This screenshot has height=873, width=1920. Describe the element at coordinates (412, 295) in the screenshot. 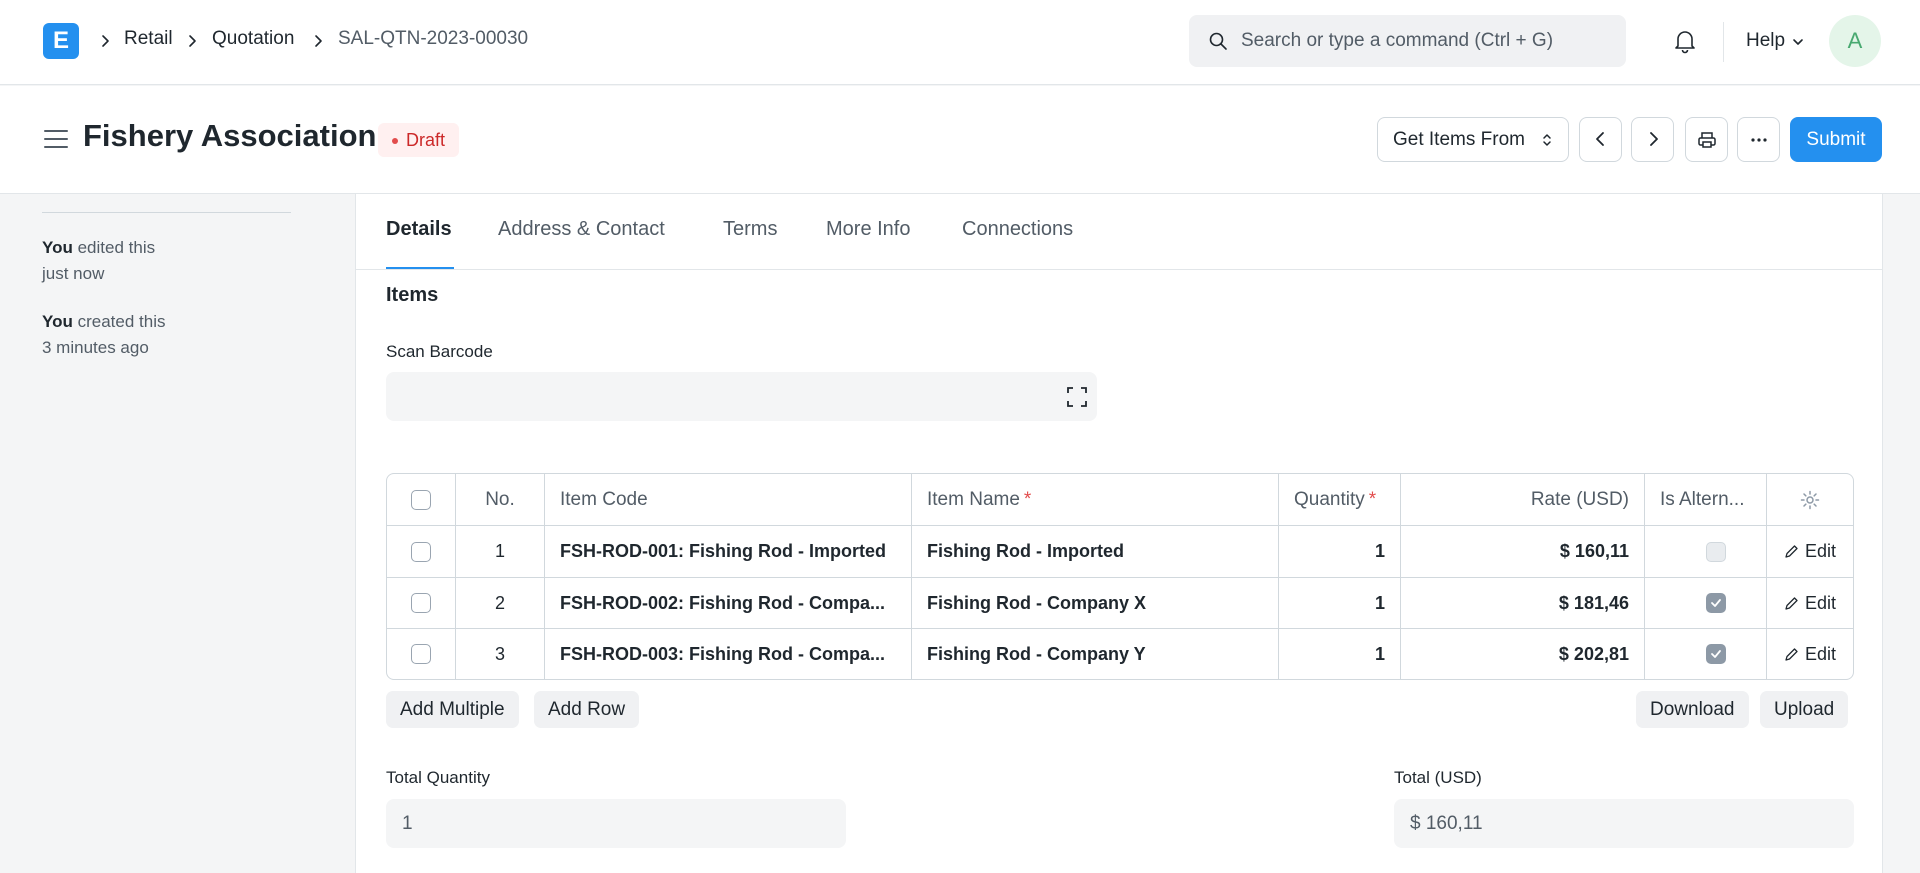

I see `section-title-items: Items` at that location.